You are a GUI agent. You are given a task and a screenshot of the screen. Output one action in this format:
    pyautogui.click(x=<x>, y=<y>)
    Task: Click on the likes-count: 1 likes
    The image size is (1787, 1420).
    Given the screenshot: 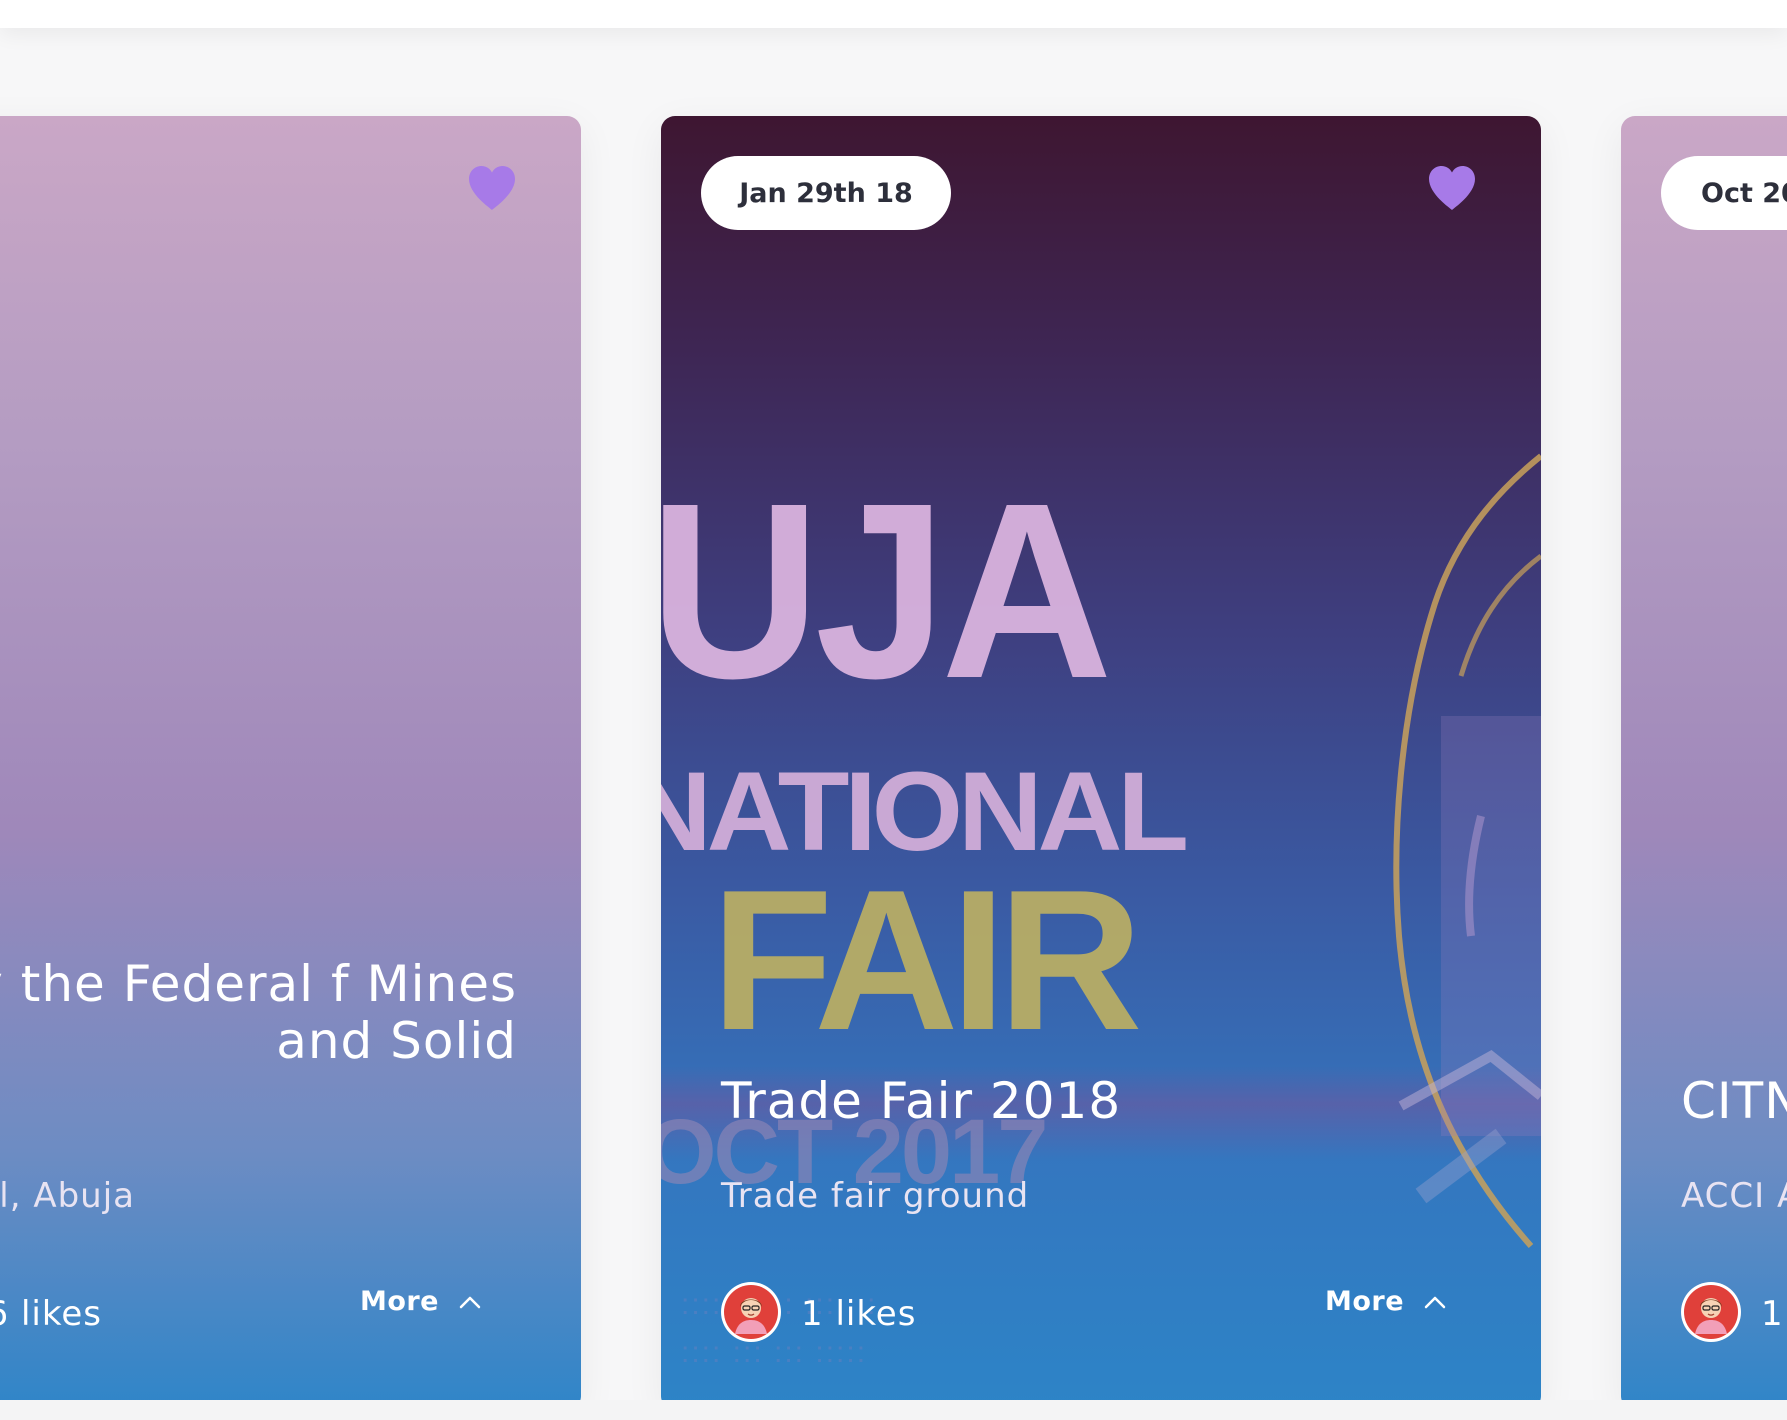 What is the action you would take?
    pyautogui.click(x=859, y=1314)
    